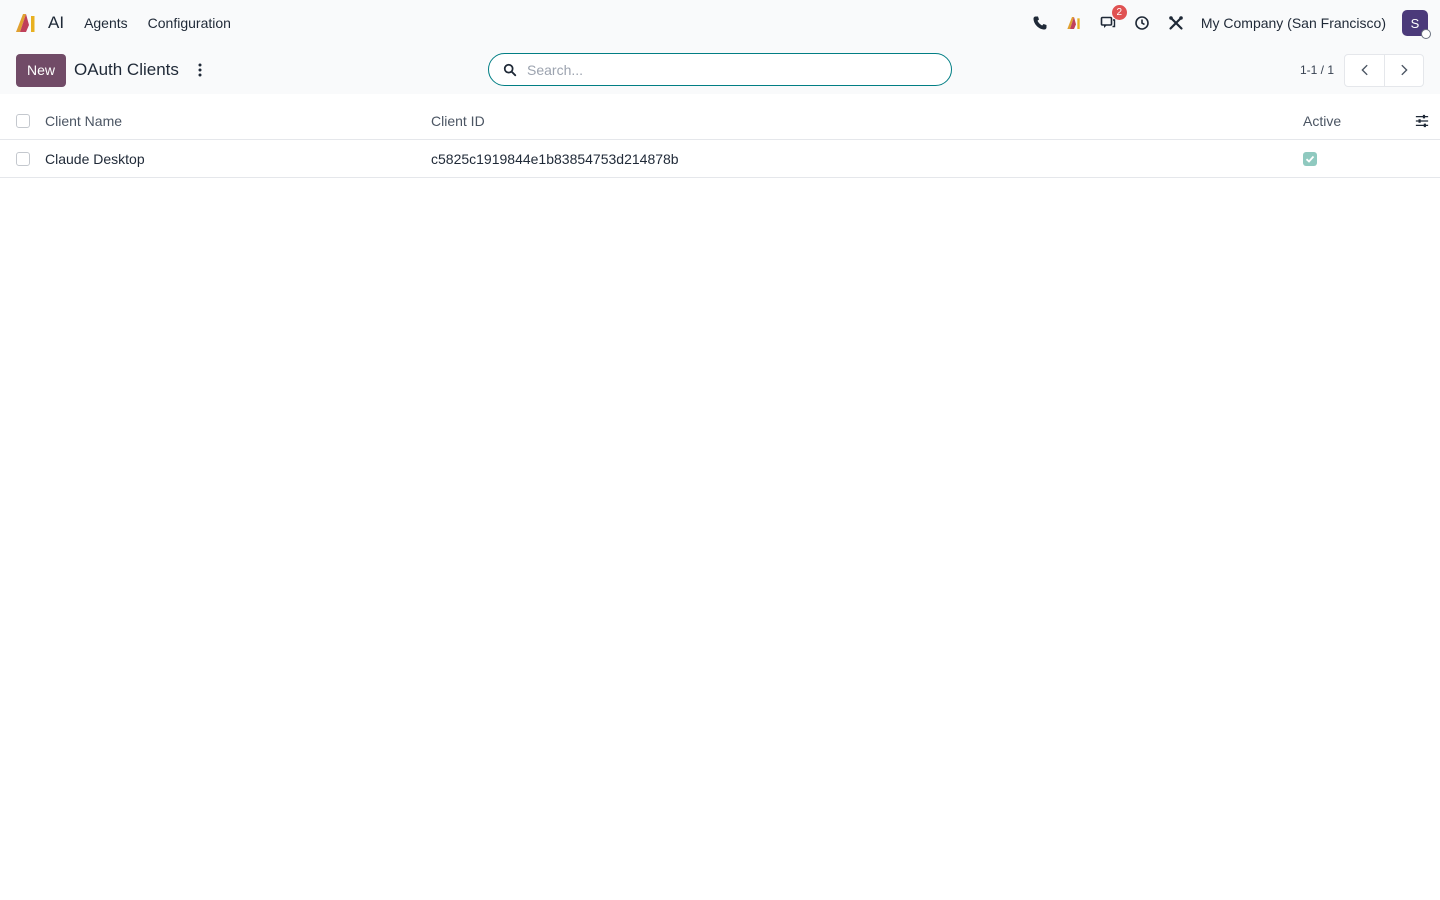  What do you see at coordinates (1040, 23) in the screenshot?
I see `phone-icon` at bounding box center [1040, 23].